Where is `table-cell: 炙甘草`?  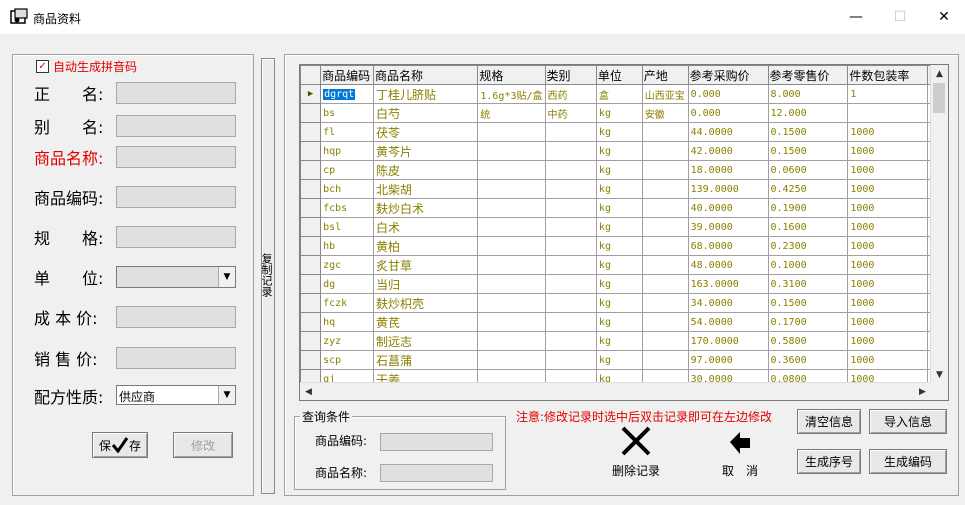
table-cell: 炙甘草 is located at coordinates (425, 265).